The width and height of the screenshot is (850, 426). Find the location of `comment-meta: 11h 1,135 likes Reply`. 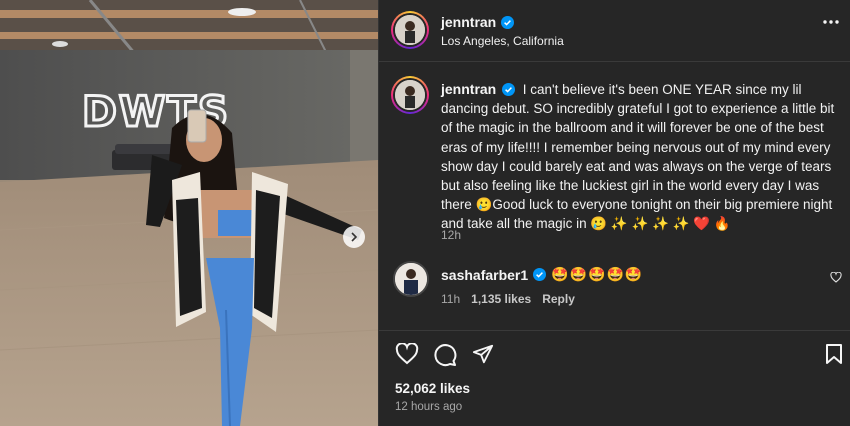

comment-meta: 11h 1,135 likes Reply is located at coordinates (508, 299).